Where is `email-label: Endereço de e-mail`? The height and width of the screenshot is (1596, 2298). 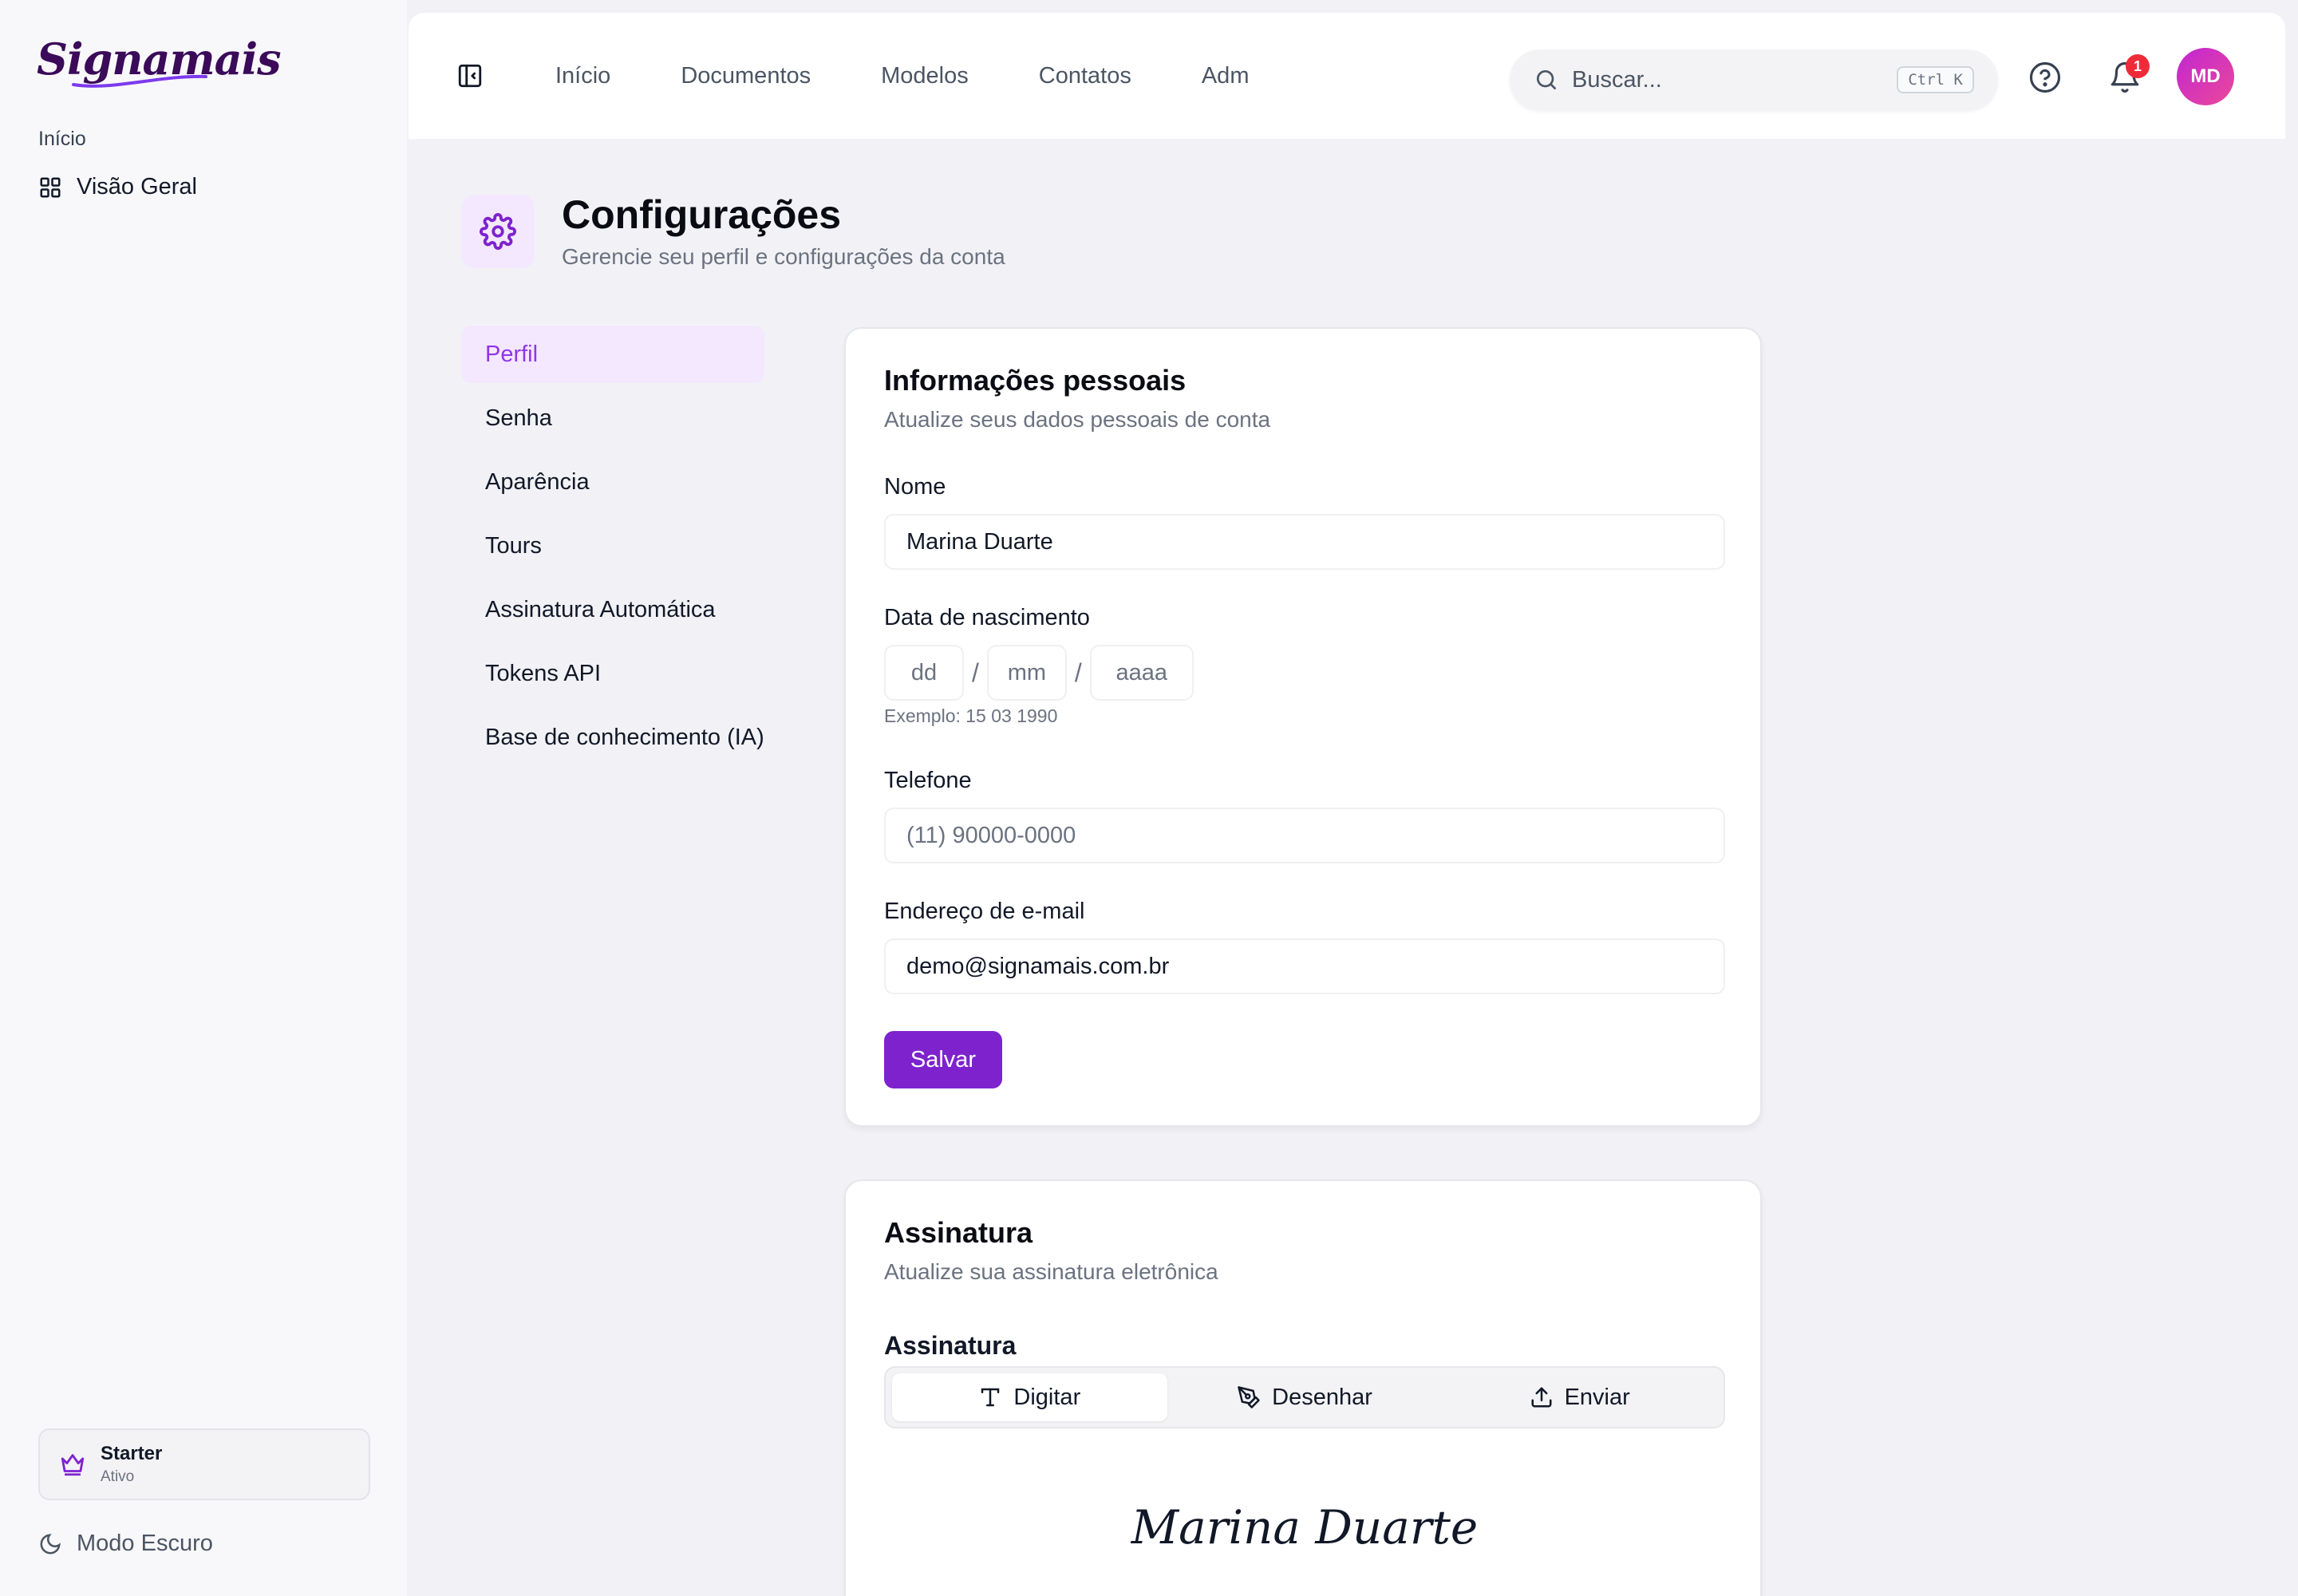 email-label: Endereço de e-mail is located at coordinates (985, 911).